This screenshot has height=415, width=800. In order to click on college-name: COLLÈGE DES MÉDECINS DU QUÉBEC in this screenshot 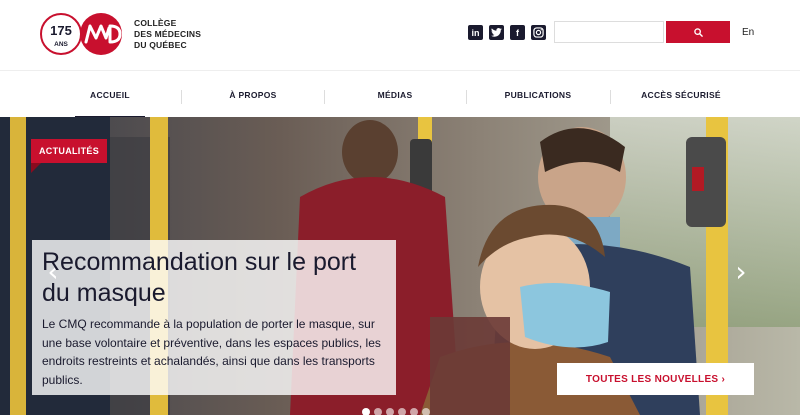, I will do `click(167, 34)`.